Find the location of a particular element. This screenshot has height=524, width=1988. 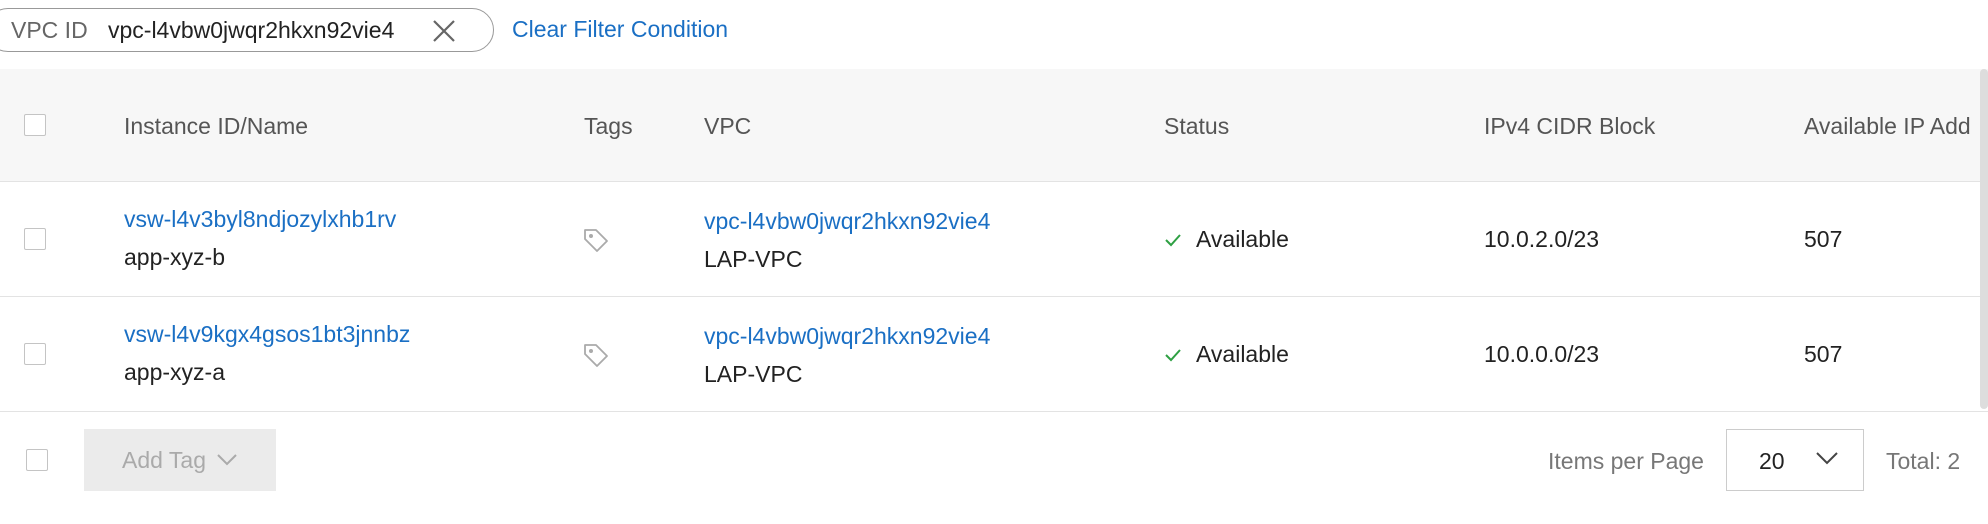

column-header-status: Status is located at coordinates (1197, 126).